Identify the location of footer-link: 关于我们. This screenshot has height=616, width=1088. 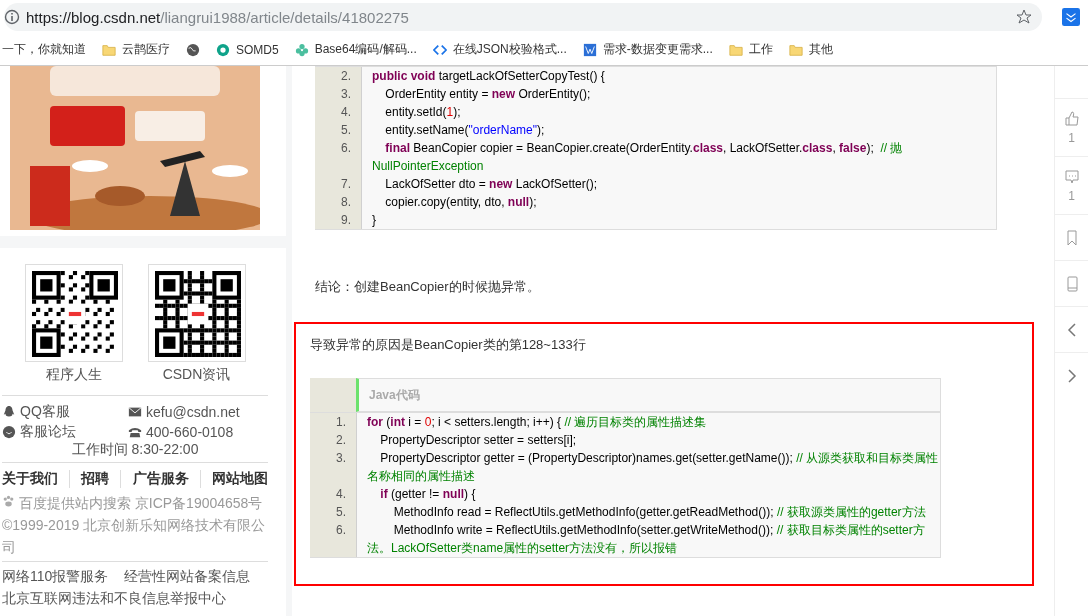
(30, 479).